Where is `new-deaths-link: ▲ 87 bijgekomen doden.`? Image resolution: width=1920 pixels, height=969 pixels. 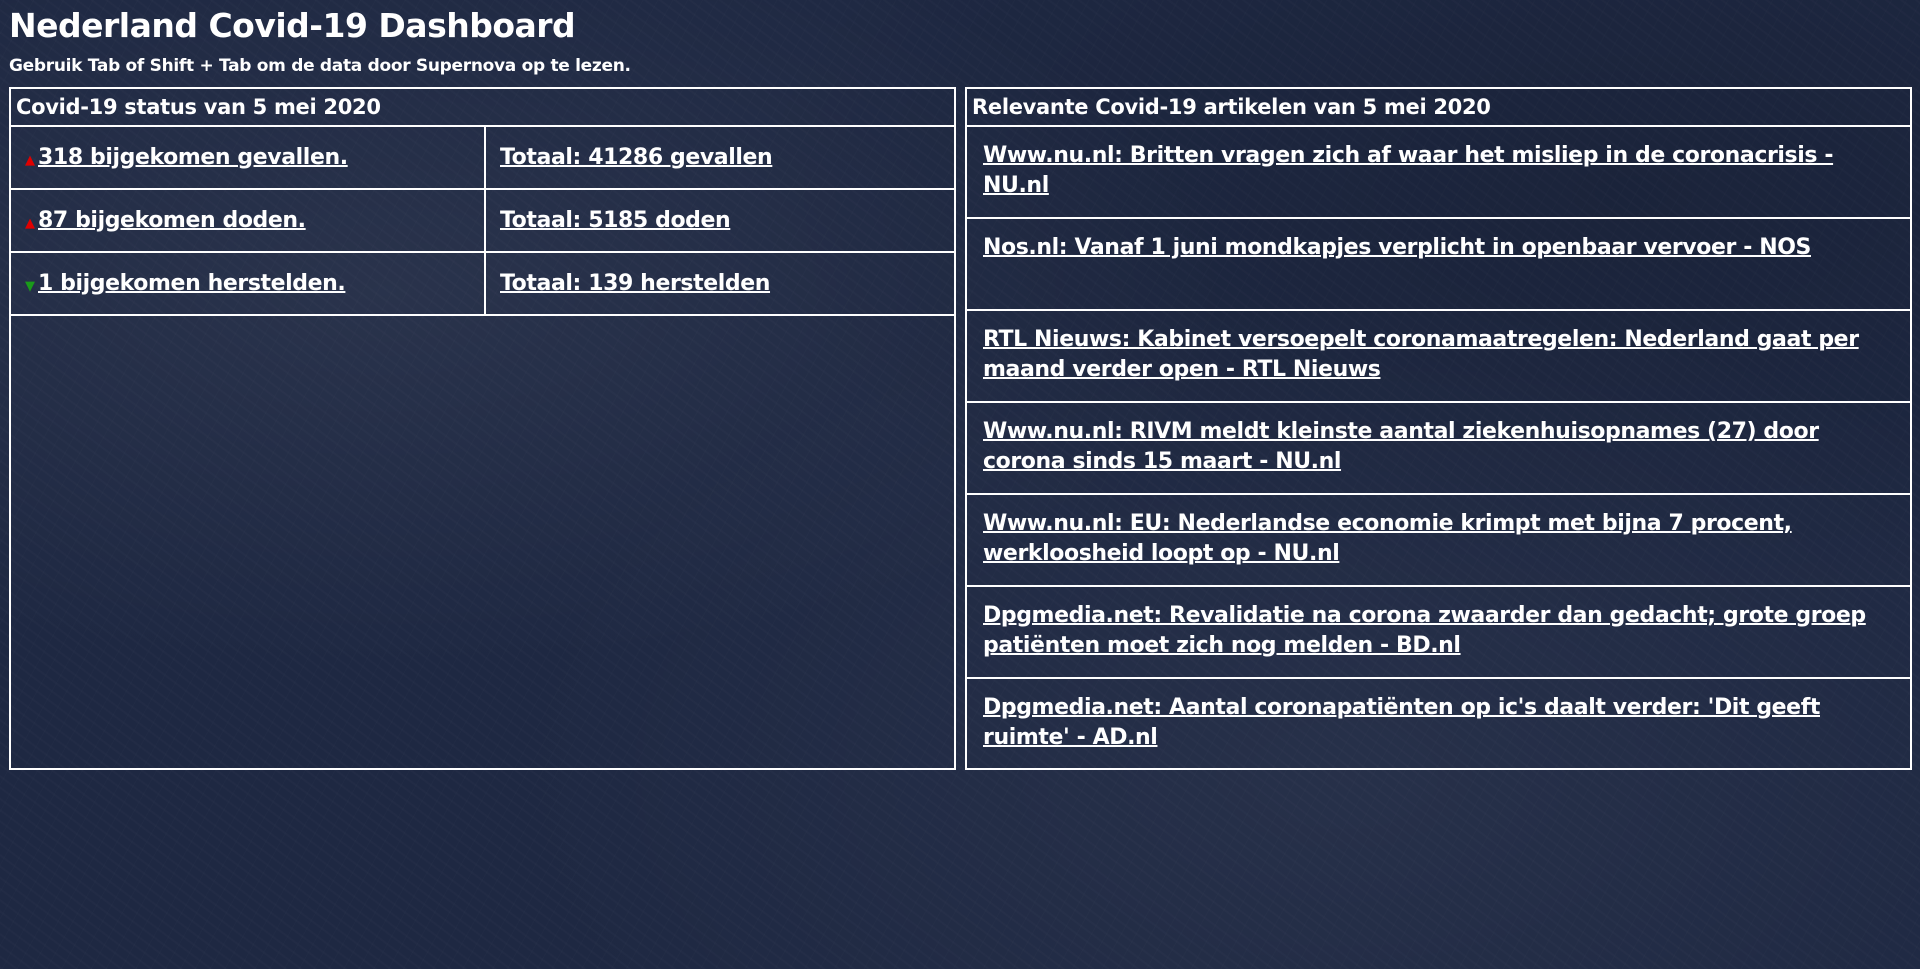
new-deaths-link: ▲ 87 bijgekomen doden. is located at coordinates (165, 220).